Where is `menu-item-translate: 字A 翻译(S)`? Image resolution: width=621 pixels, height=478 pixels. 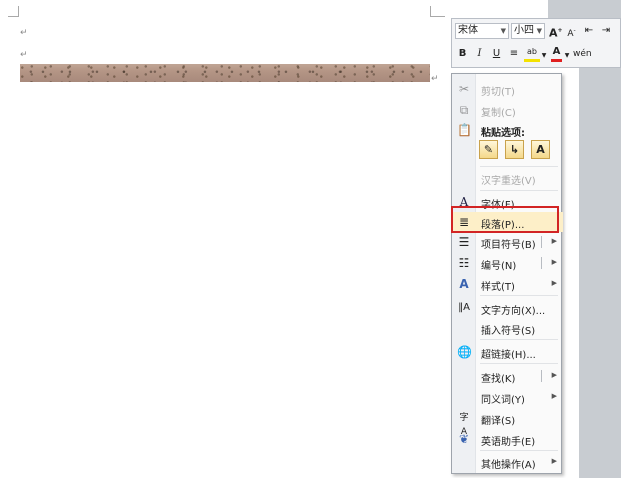
menu-item-translate: 字A 翻译(S) is located at coordinates (507, 422).